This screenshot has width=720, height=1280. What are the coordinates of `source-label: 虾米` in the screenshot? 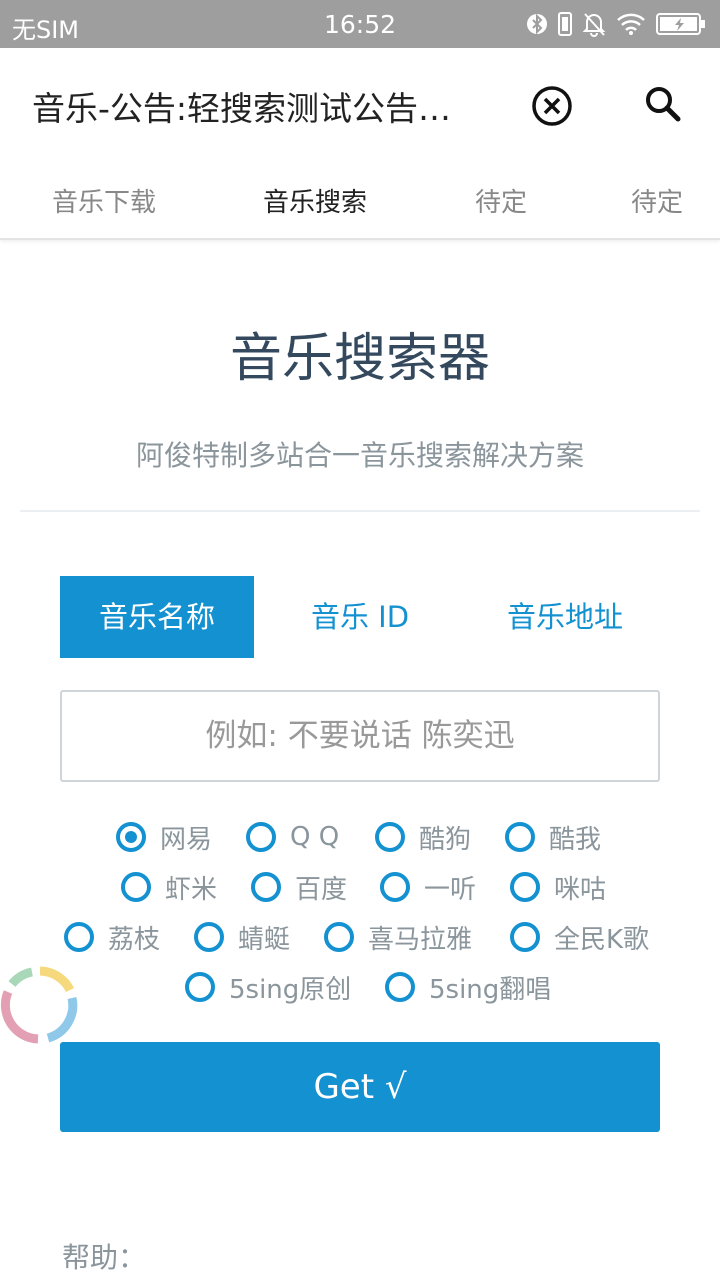 It's located at (191, 889).